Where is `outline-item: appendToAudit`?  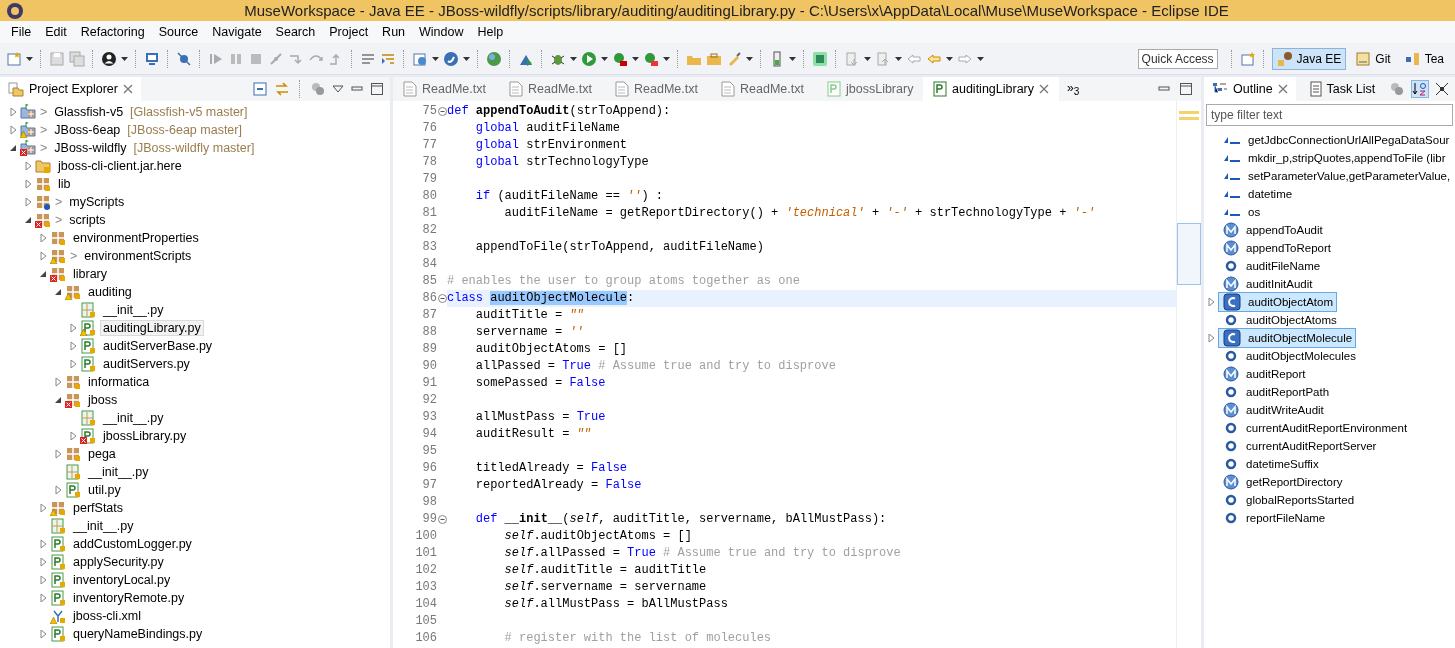 outline-item: appendToAudit is located at coordinates (1272, 230).